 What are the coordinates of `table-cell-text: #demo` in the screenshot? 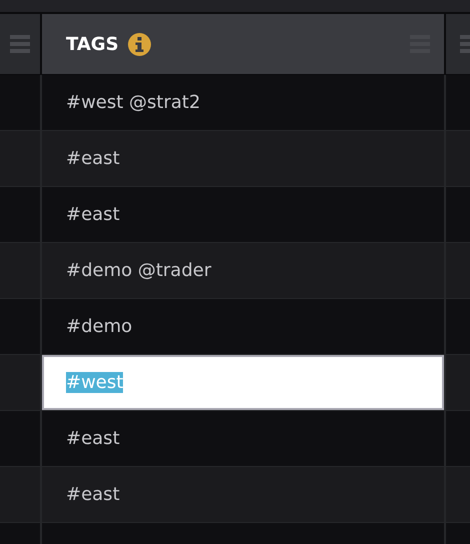 It's located at (99, 327).